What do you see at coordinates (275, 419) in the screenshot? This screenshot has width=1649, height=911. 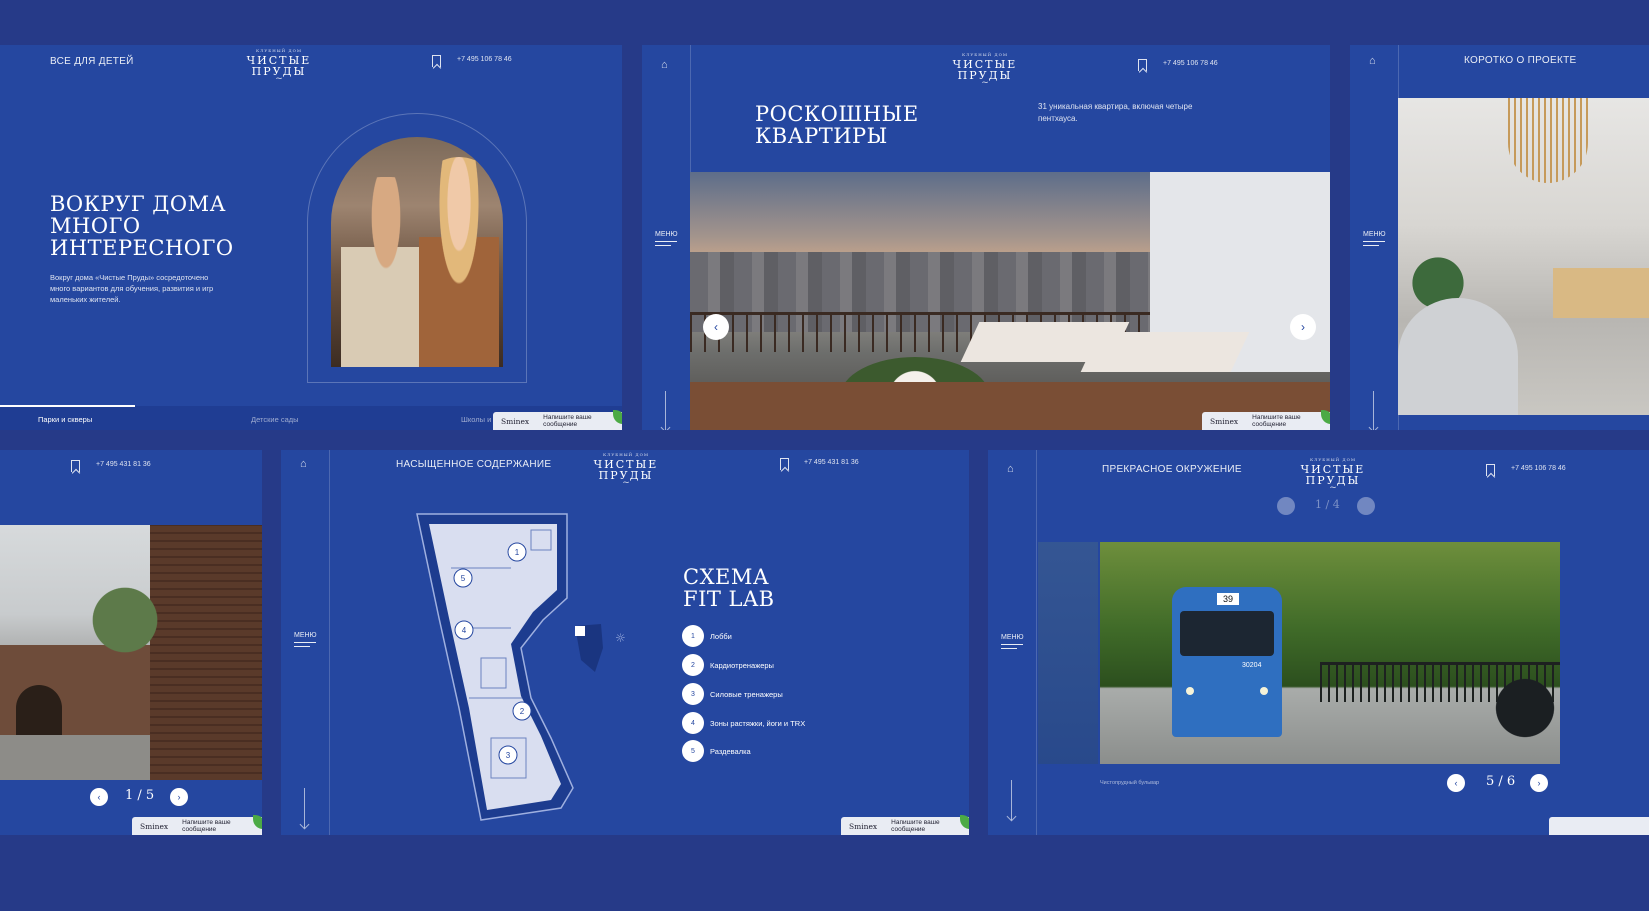 I see `tab-kindergartens: Детские сады` at bounding box center [275, 419].